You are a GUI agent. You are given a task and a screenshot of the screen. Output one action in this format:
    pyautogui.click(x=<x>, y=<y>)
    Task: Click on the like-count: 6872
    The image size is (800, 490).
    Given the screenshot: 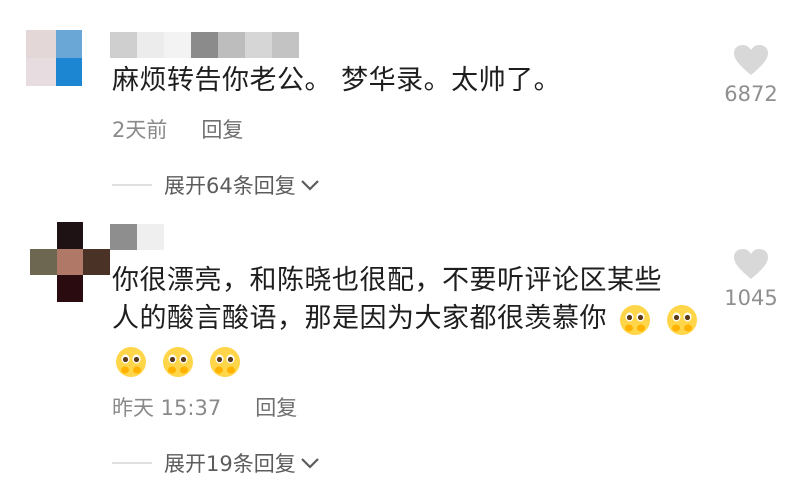 What is the action you would take?
    pyautogui.click(x=751, y=94)
    